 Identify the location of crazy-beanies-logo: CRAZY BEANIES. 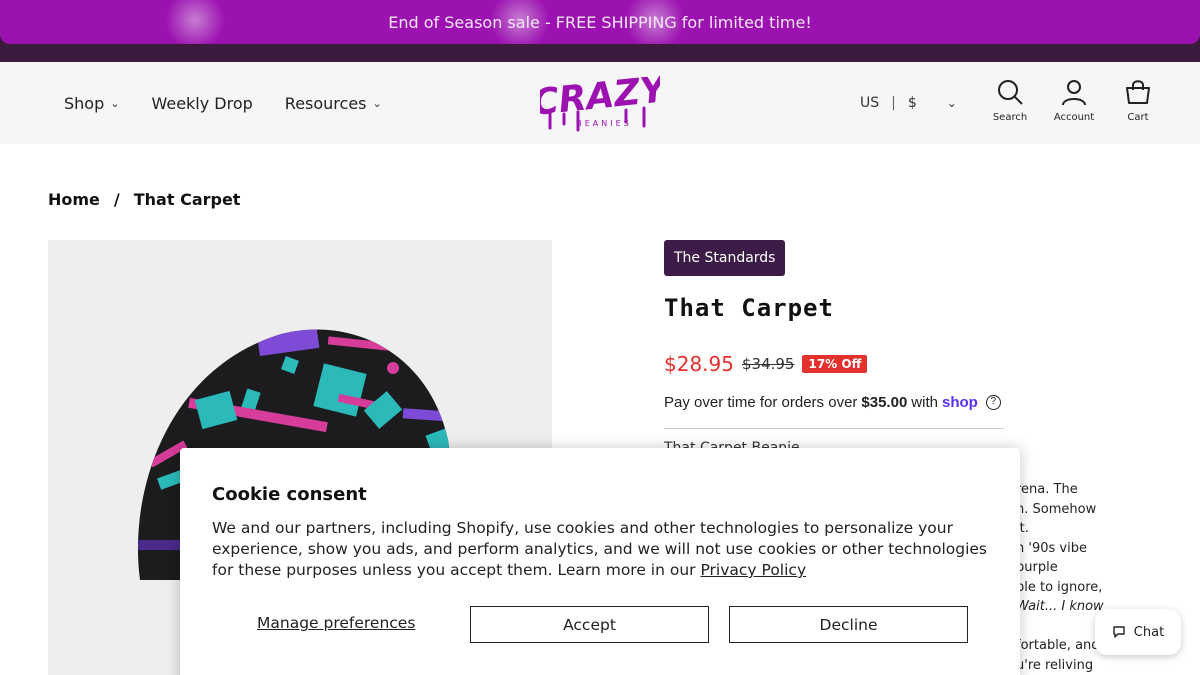
(600, 102).